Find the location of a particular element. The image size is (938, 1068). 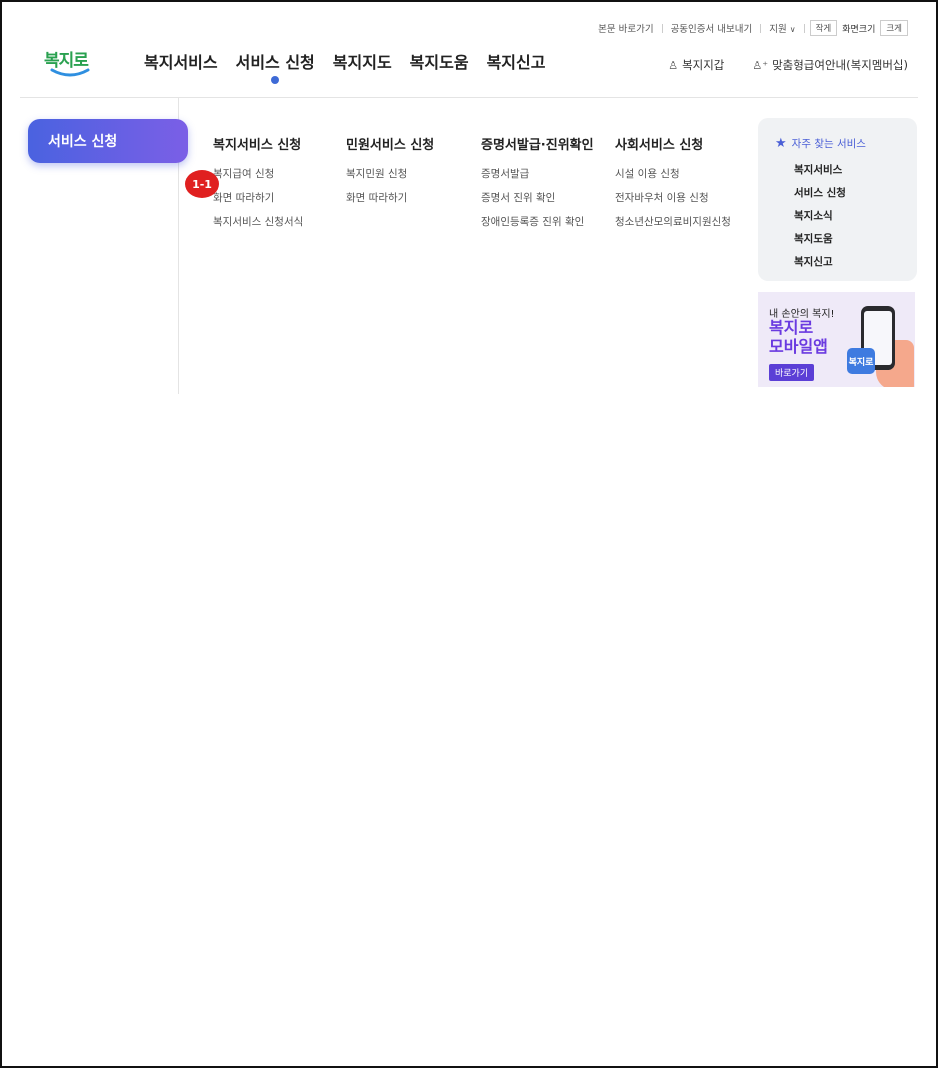

frequent-service-item: 서비스 신청 is located at coordinates (820, 192).